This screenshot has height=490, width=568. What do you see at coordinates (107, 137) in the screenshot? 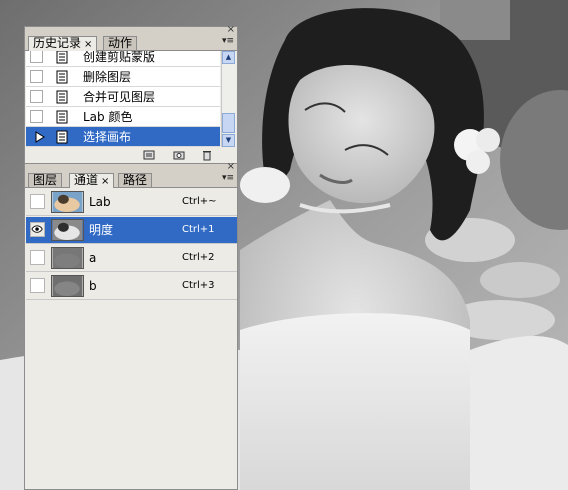
I see `history-item-label: 选择画布` at bounding box center [107, 137].